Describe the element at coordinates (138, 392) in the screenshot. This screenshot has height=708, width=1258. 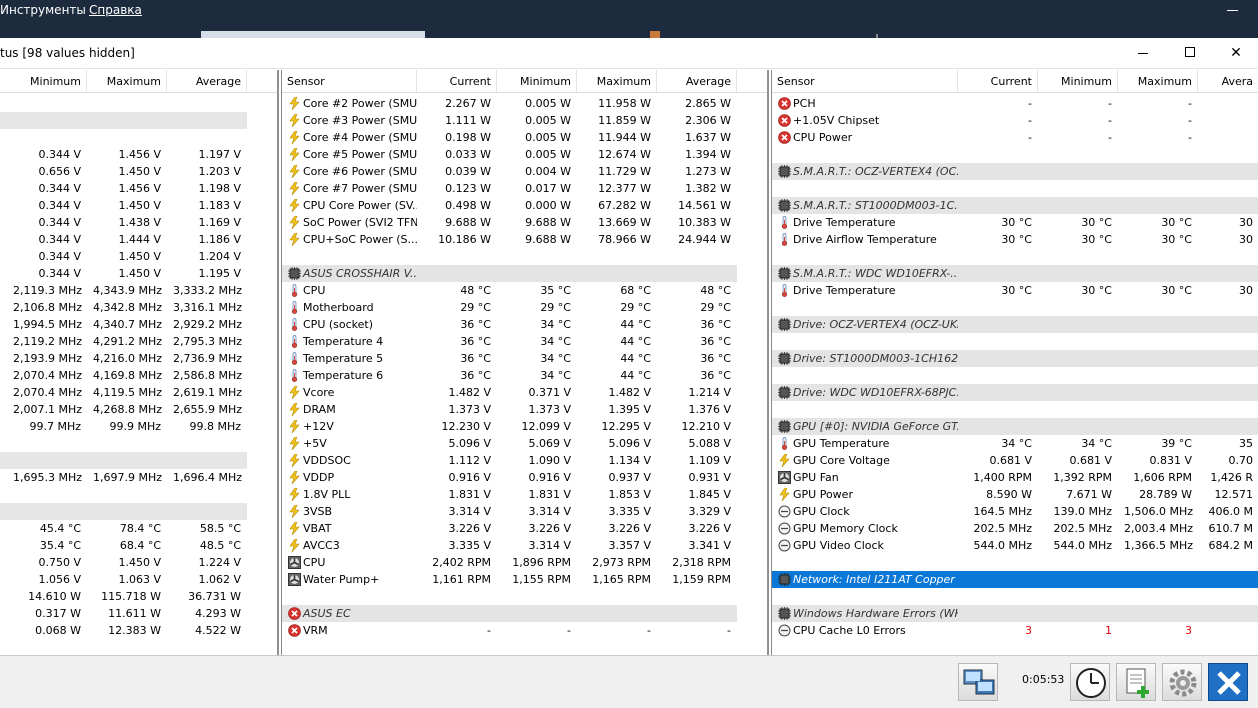
I see `sensor-row: 2,070.4 MHz 4,119.5 MHz 2,619.1 MHz` at that location.